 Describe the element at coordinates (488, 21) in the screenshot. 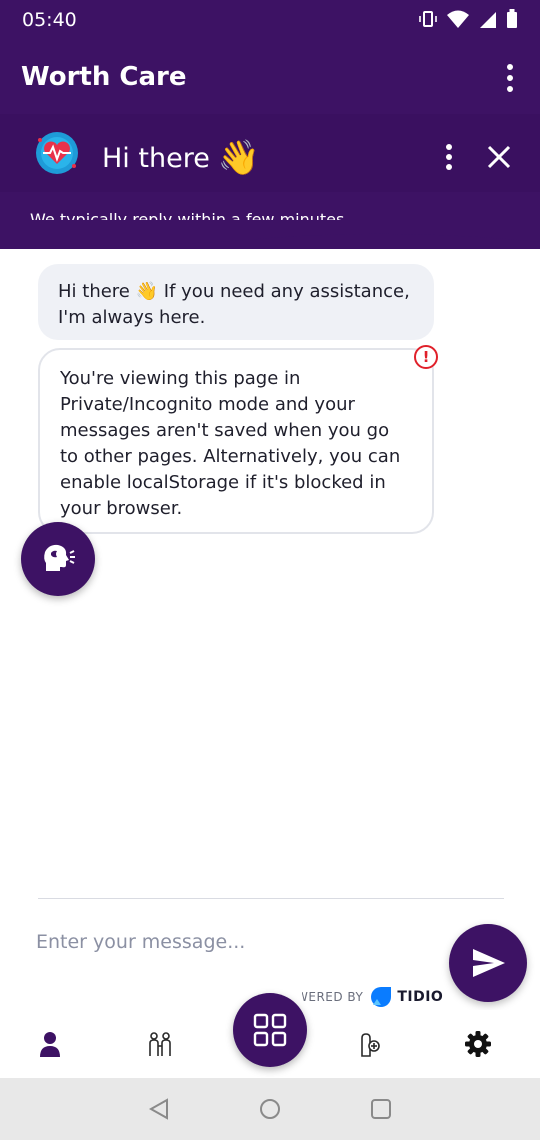

I see `signal-icon` at that location.